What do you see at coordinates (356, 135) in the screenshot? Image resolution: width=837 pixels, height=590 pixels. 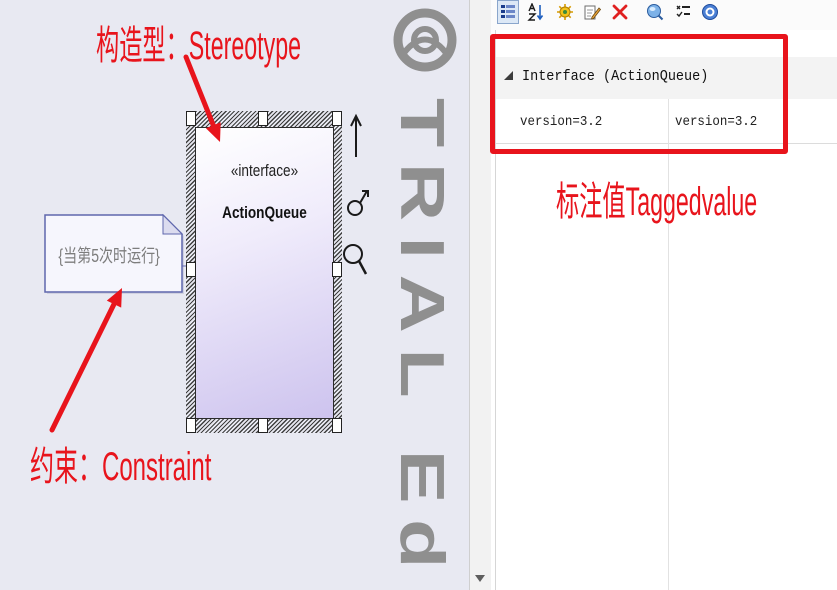 I see `up-arrow-icon` at bounding box center [356, 135].